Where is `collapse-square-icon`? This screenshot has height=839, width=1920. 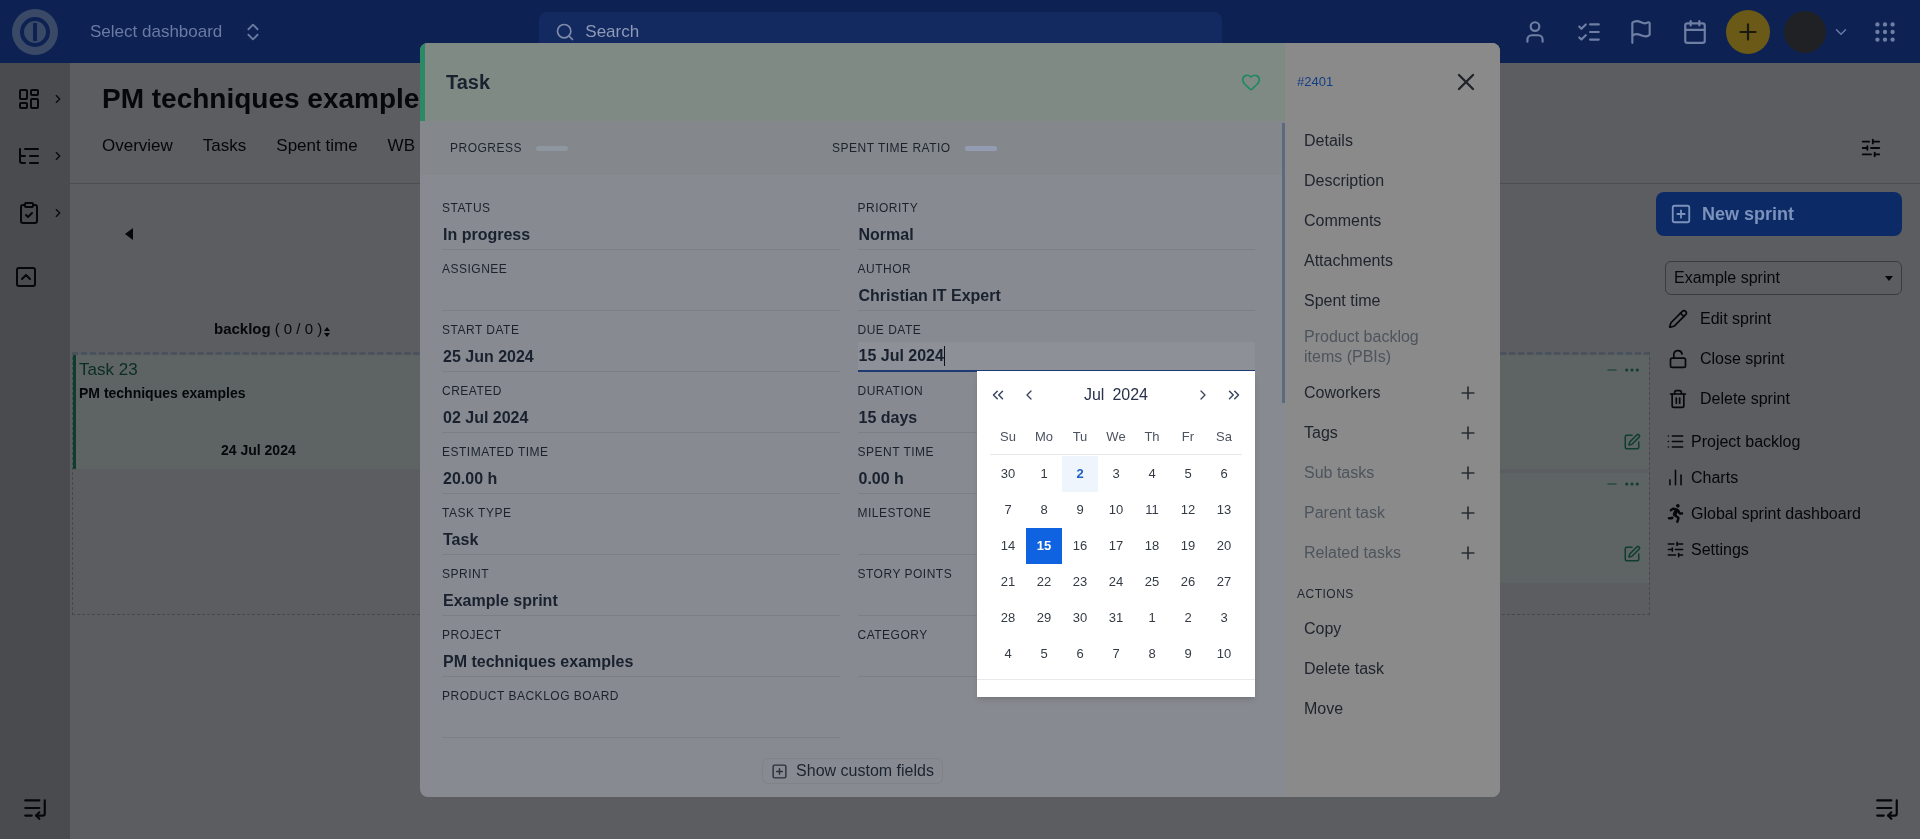
collapse-square-icon is located at coordinates (26, 277).